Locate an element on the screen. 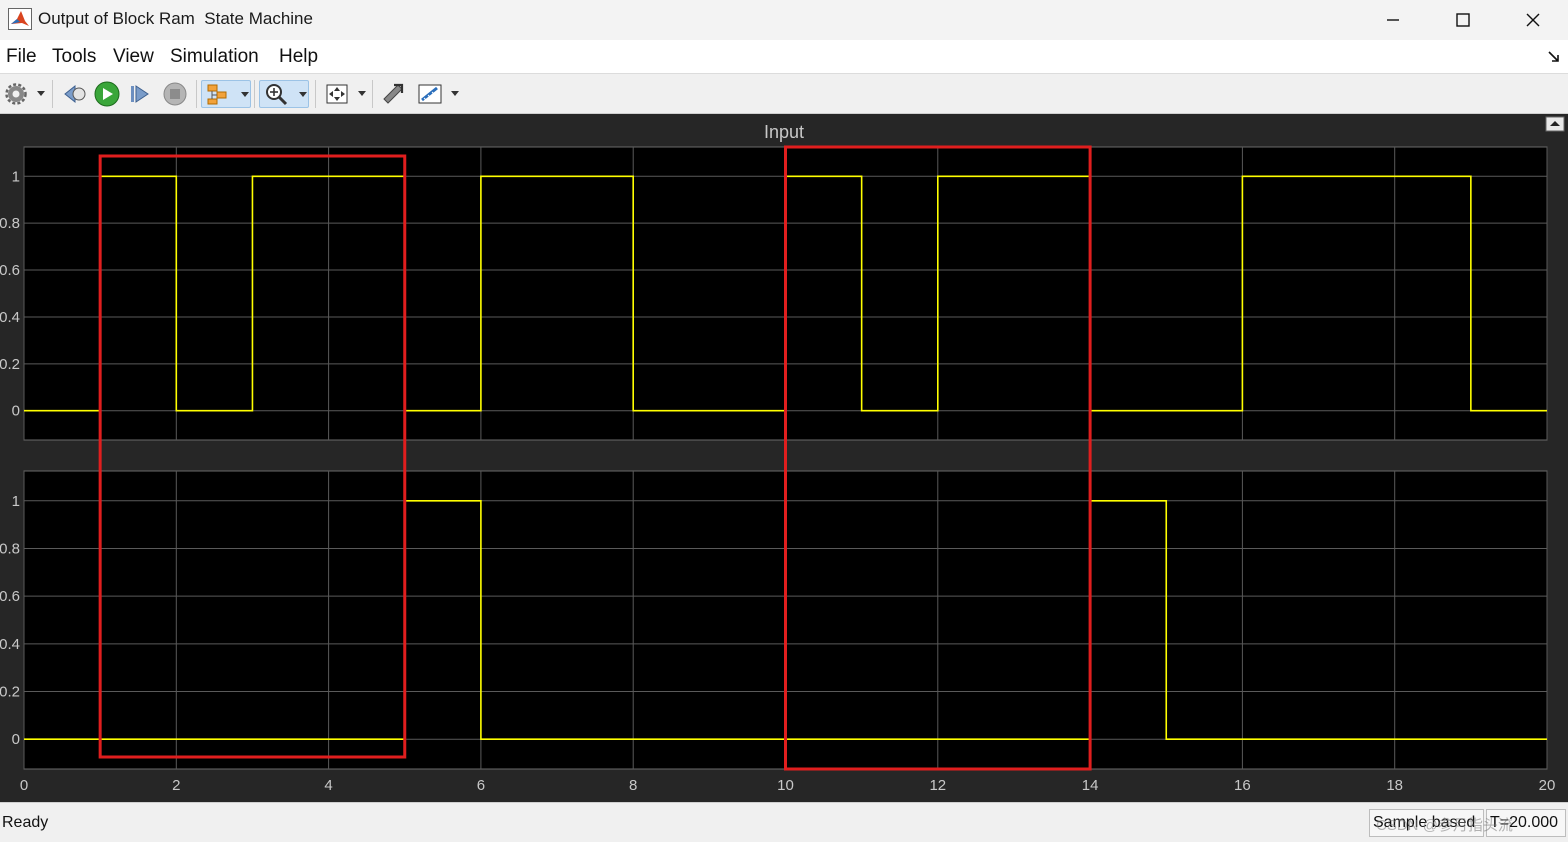  menu-bar: File Tools View Simulation Help is located at coordinates (784, 57).